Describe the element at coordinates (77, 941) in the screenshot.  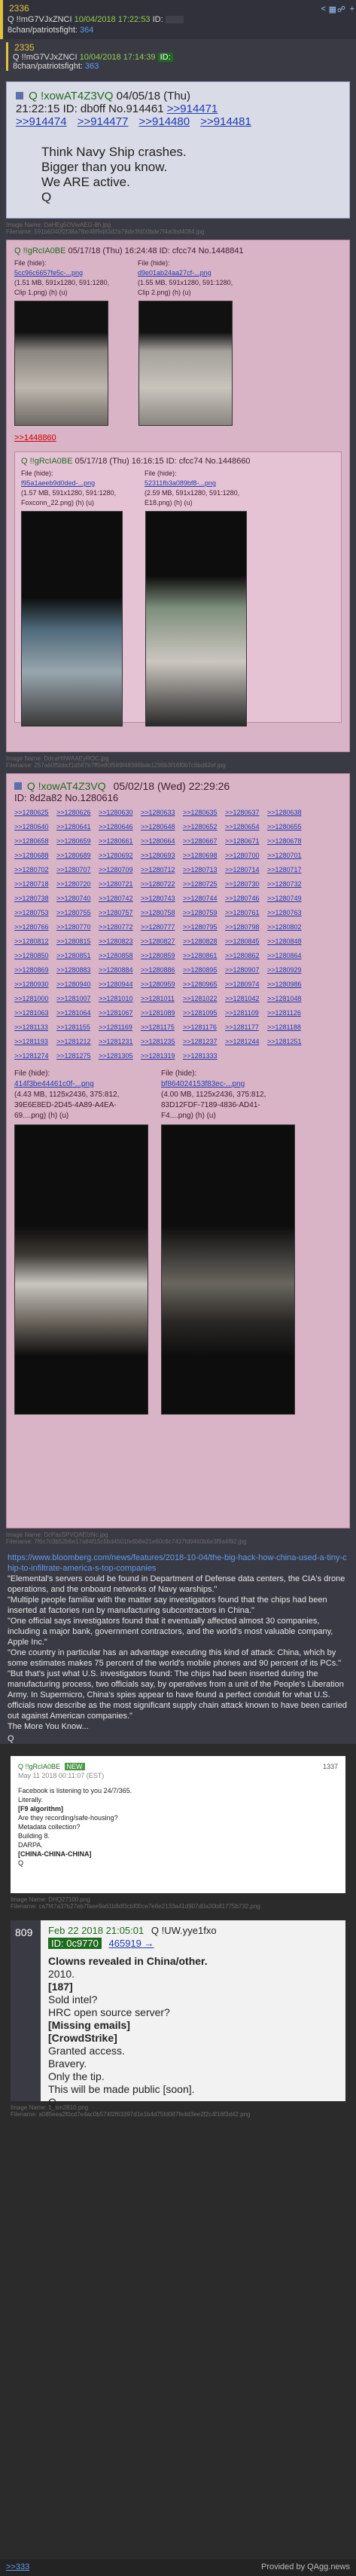
I see `reply-link: >>1280815` at that location.